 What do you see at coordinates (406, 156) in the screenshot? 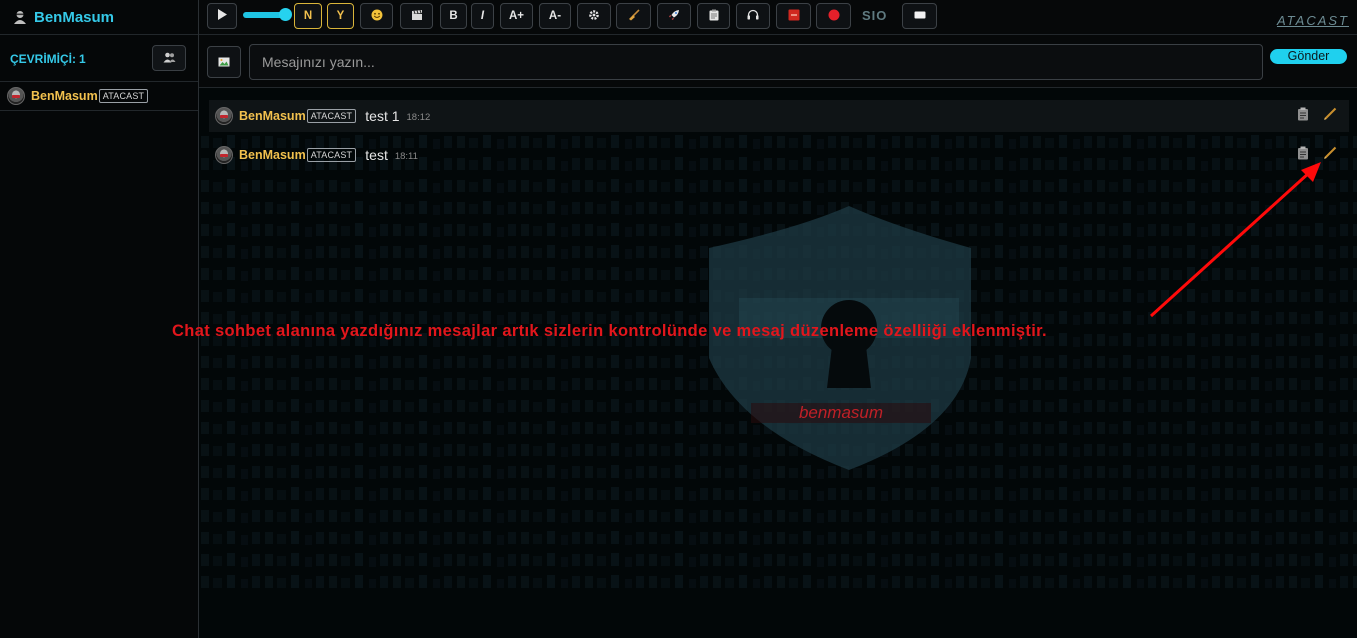
I see `message-time: 18:11` at bounding box center [406, 156].